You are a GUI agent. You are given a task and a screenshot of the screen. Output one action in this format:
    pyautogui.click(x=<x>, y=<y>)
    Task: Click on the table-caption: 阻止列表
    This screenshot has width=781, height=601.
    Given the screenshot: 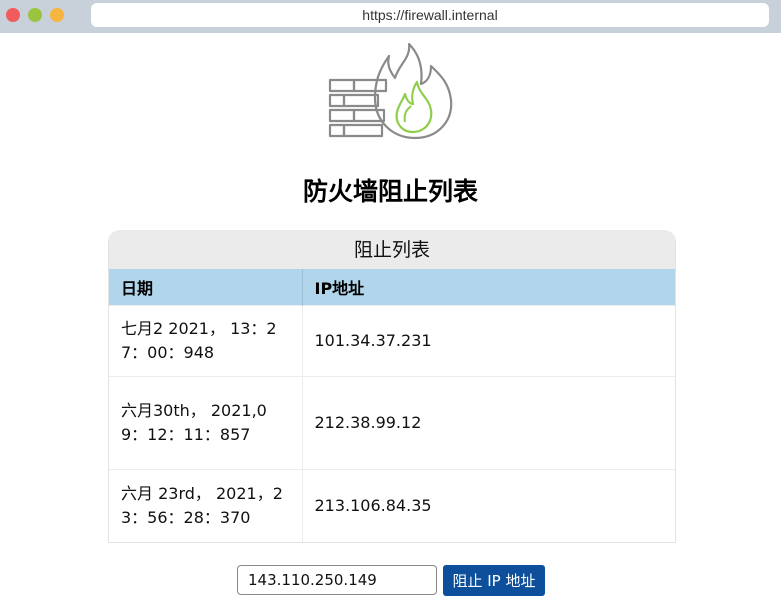 What is the action you would take?
    pyautogui.click(x=392, y=249)
    